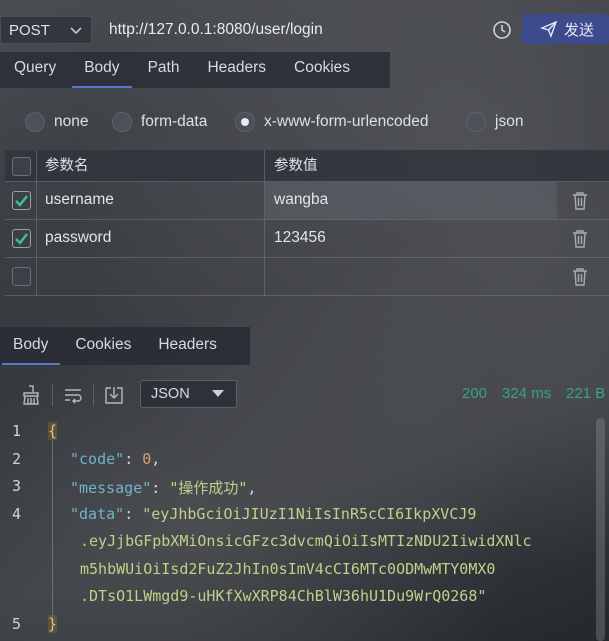  What do you see at coordinates (164, 70) in the screenshot?
I see `tab-path: Path` at bounding box center [164, 70].